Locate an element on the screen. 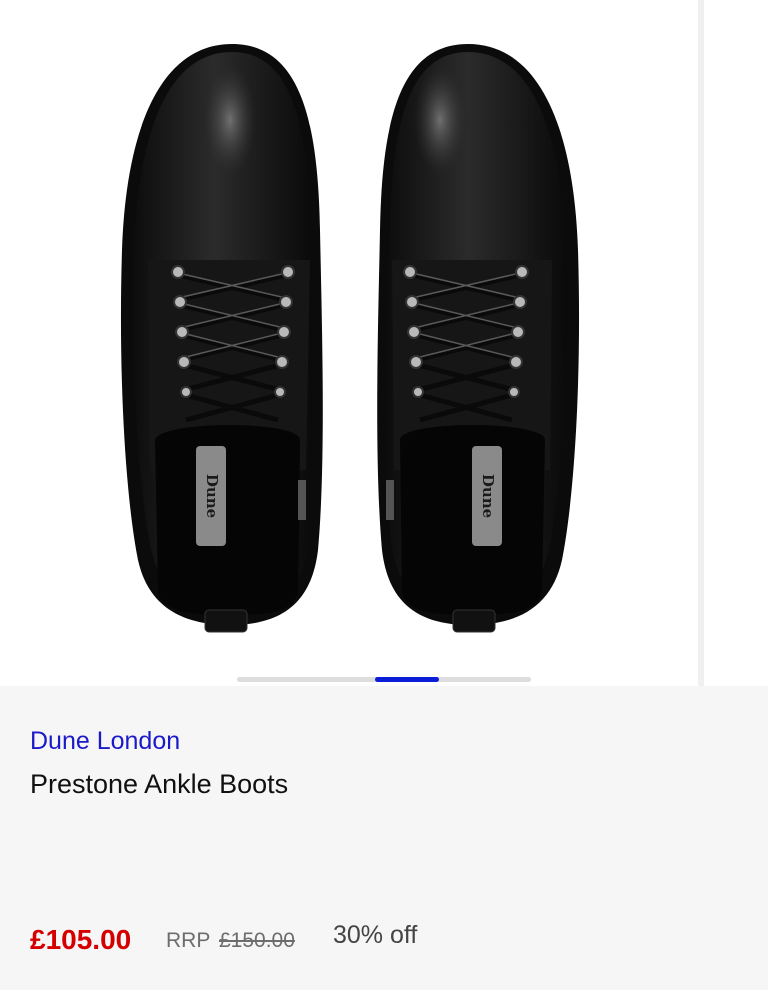 This screenshot has height=990, width=768. gallery-scroll-indicator is located at coordinates (384, 679).